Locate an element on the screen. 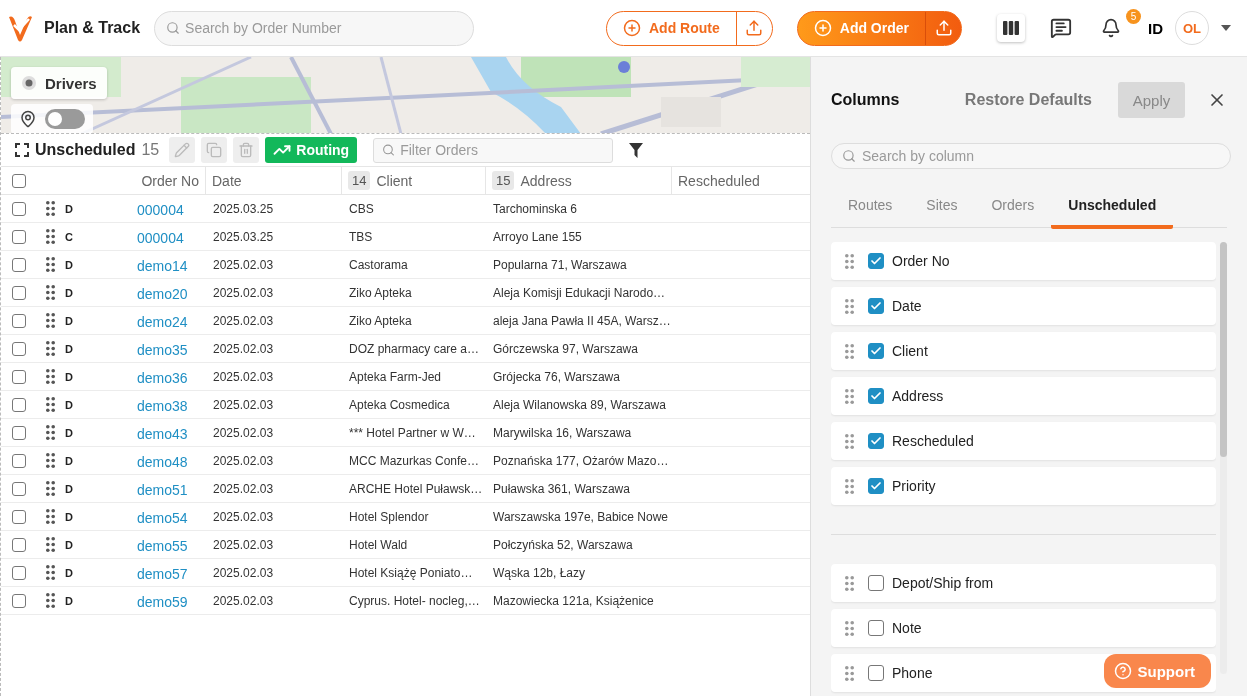 This screenshot has width=1247, height=696. check-icon is located at coordinates (876, 306).